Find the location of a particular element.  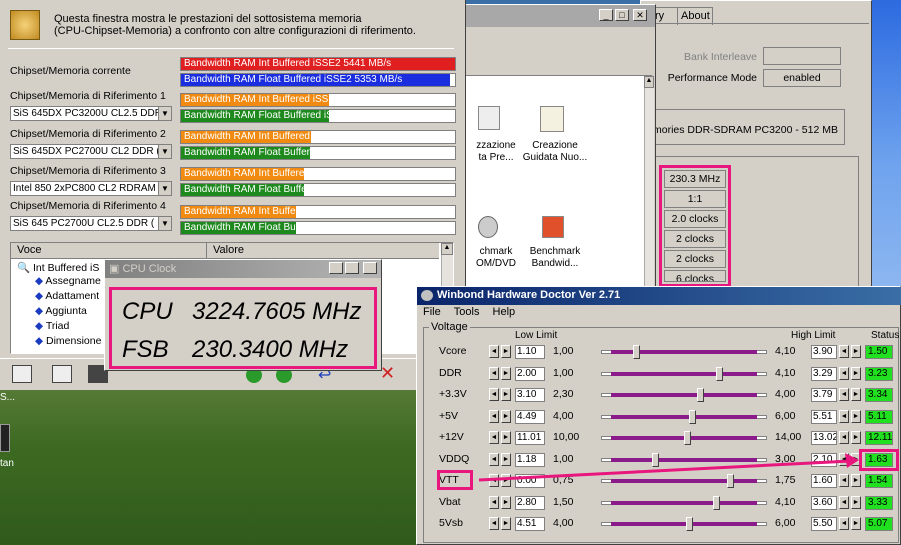

report-icon is located at coordinates (22, 374).